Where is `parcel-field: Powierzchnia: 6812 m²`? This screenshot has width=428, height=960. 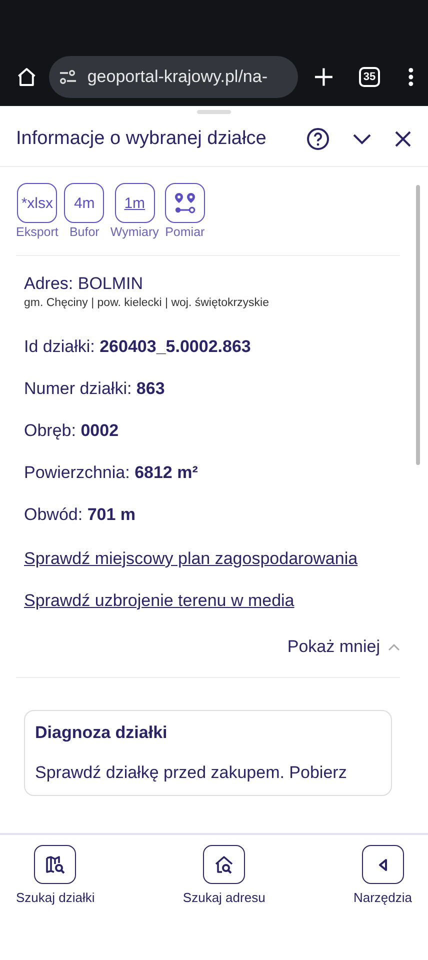 parcel-field: Powierzchnia: 6812 m² is located at coordinates (208, 475).